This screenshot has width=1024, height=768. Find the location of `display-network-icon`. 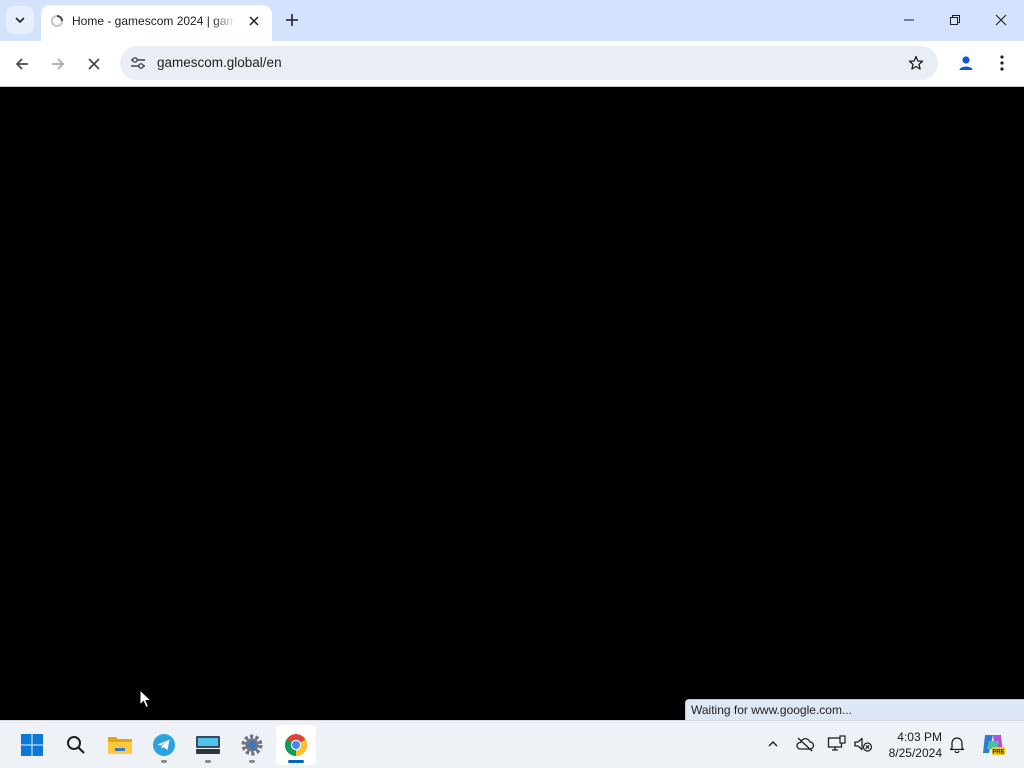

display-network-icon is located at coordinates (836, 743).